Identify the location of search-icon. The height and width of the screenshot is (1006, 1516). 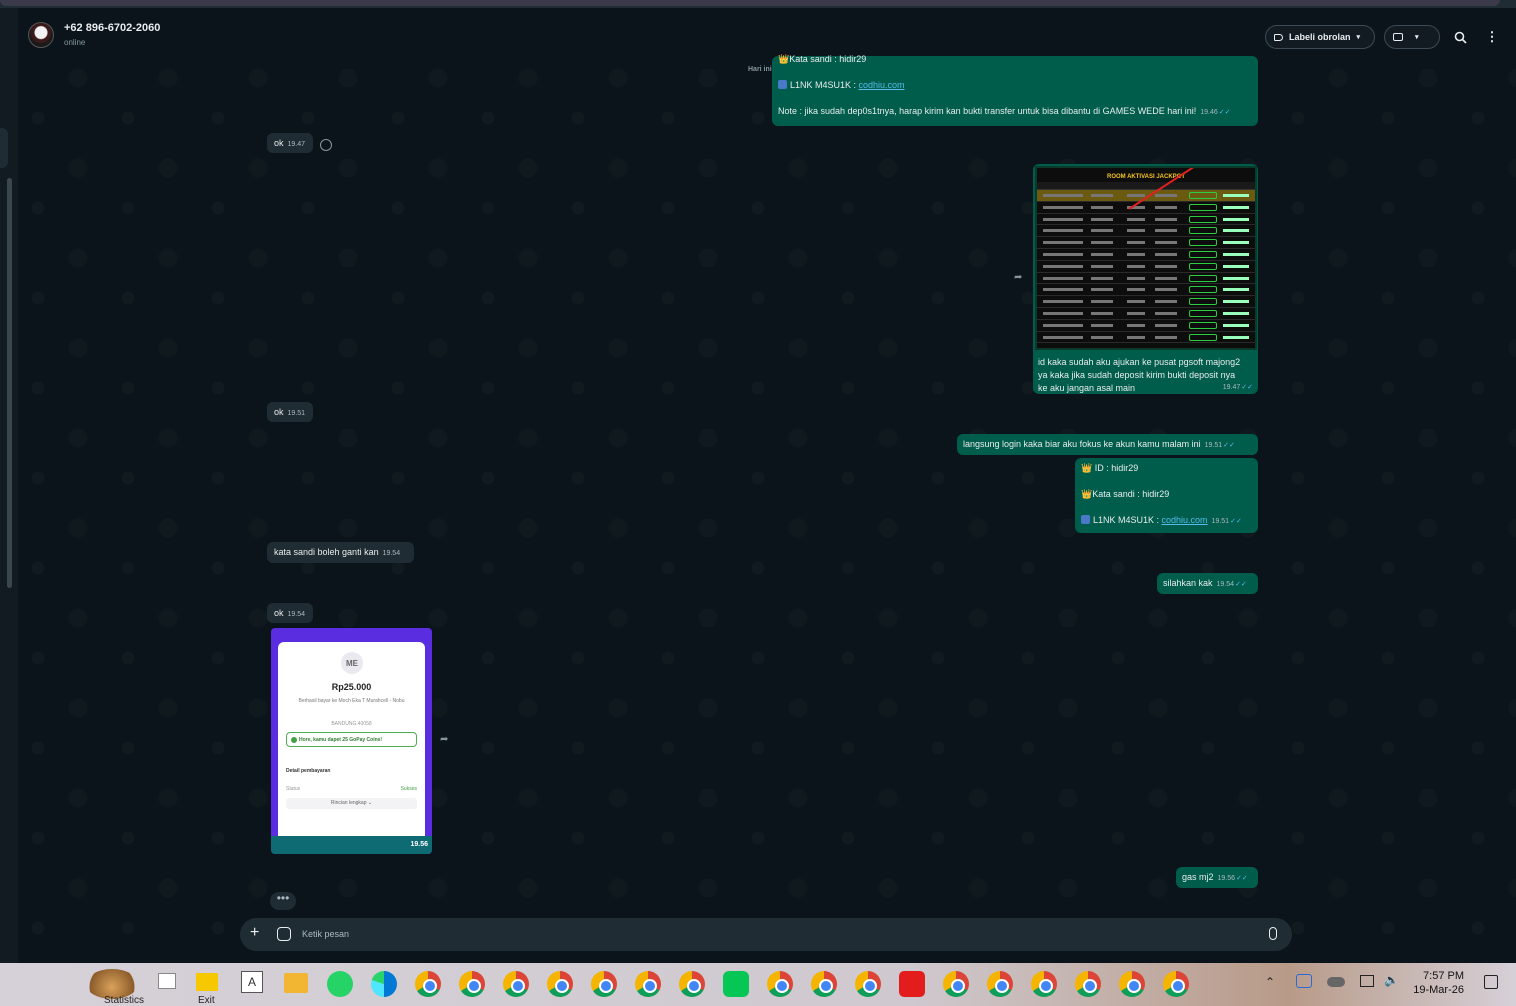
(1460, 37).